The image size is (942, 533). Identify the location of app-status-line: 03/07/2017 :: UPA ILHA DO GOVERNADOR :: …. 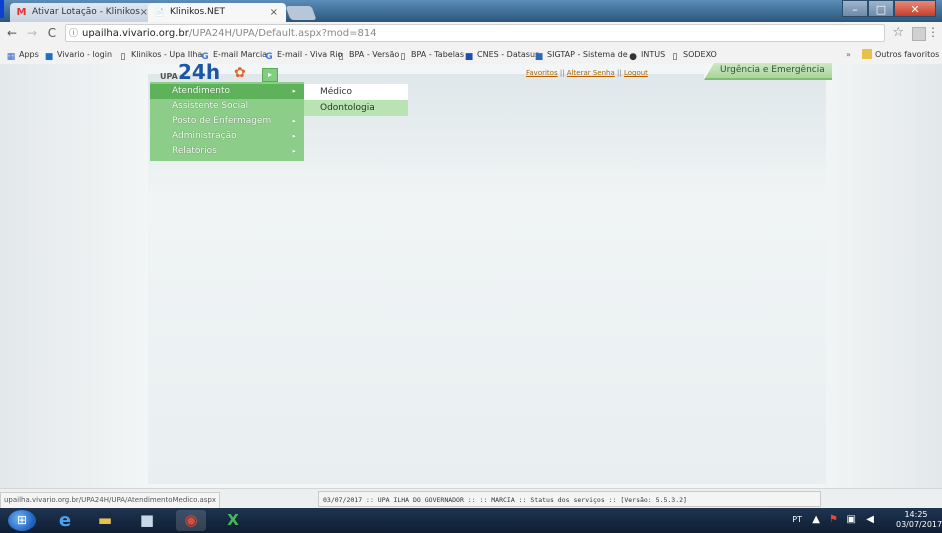
(569, 499).